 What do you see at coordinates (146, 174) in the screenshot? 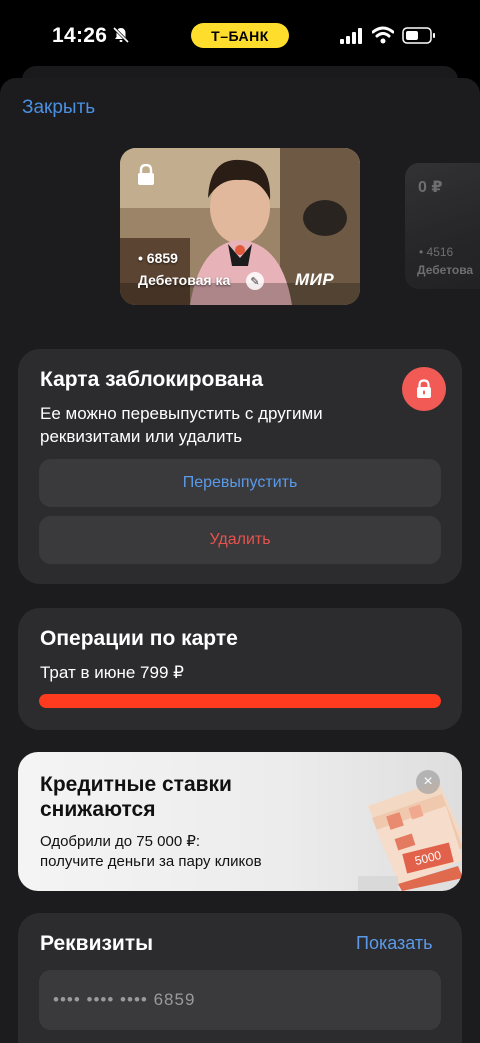
I see `lock-icon` at bounding box center [146, 174].